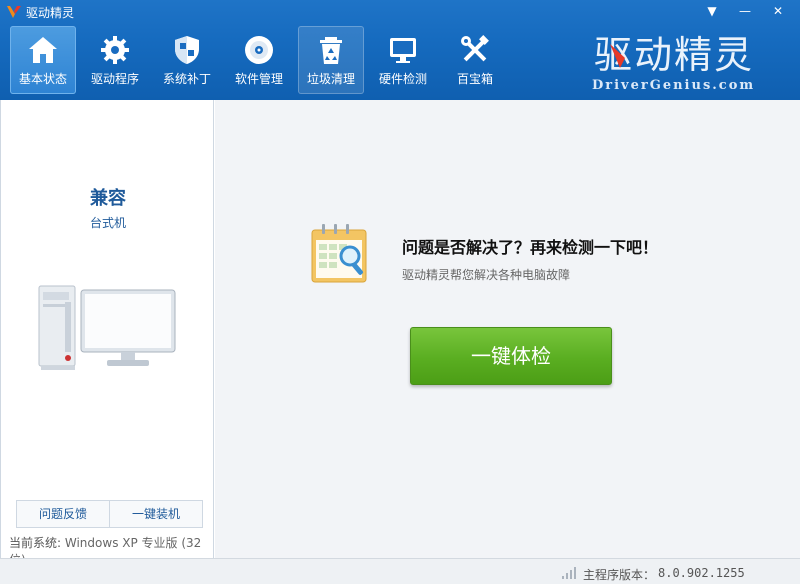 This screenshot has height=584, width=800. Describe the element at coordinates (701, 573) in the screenshot. I see `version-value: 8.0.902.1255` at that location.